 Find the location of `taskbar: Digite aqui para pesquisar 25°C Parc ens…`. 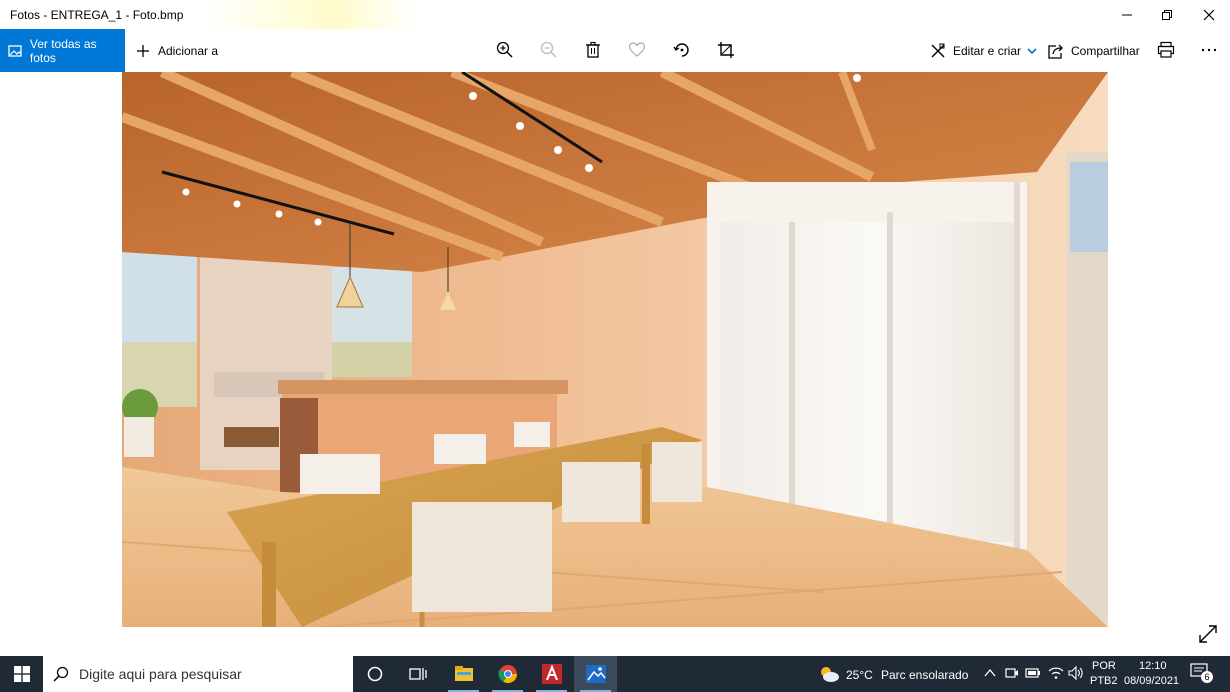

taskbar: Digite aqui para pesquisar 25°C Parc ens… is located at coordinates (615, 674).